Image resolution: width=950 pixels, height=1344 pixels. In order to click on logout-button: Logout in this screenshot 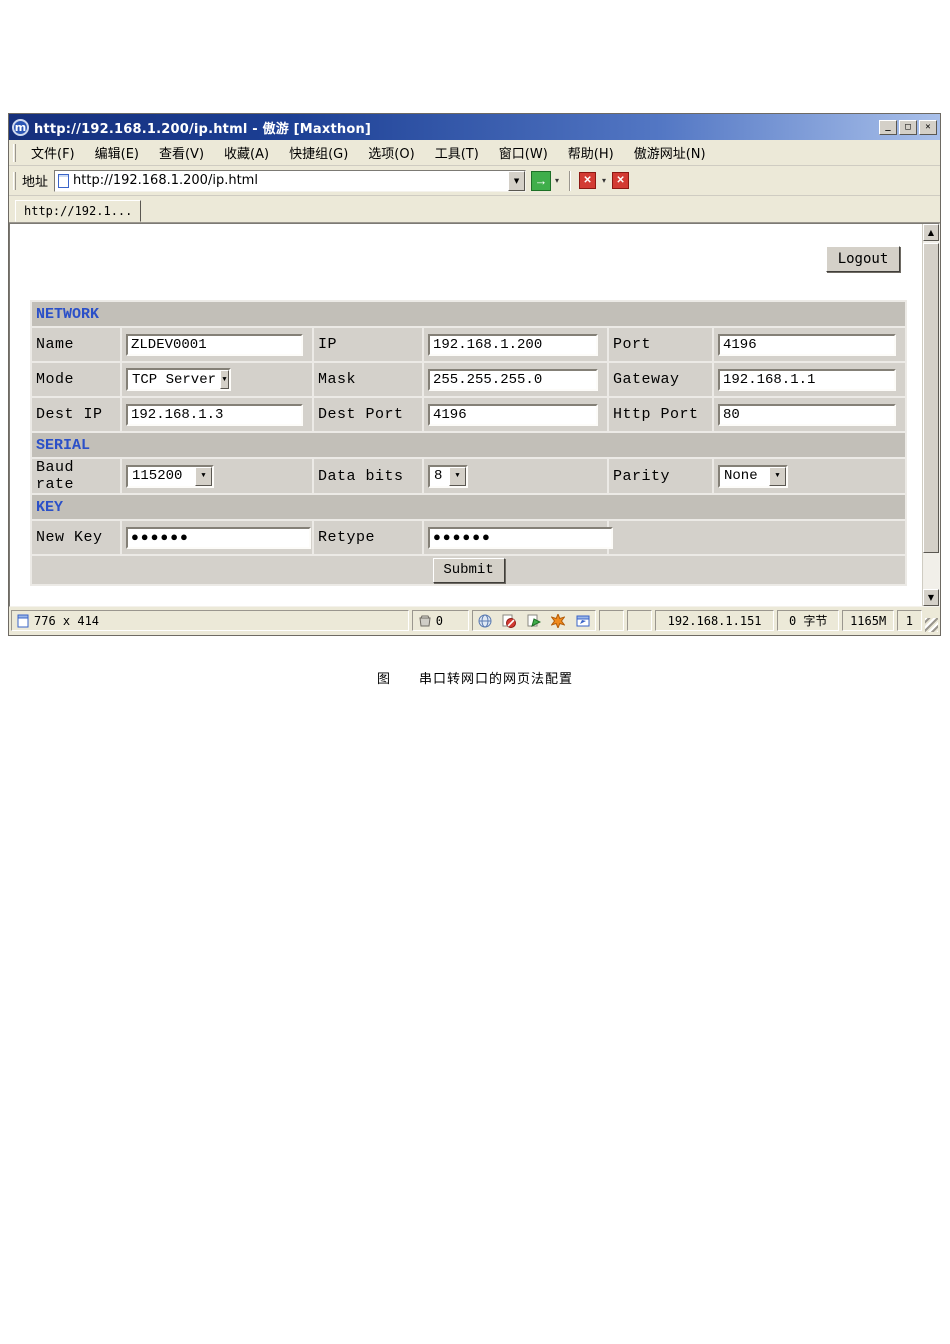, I will do `click(863, 259)`.